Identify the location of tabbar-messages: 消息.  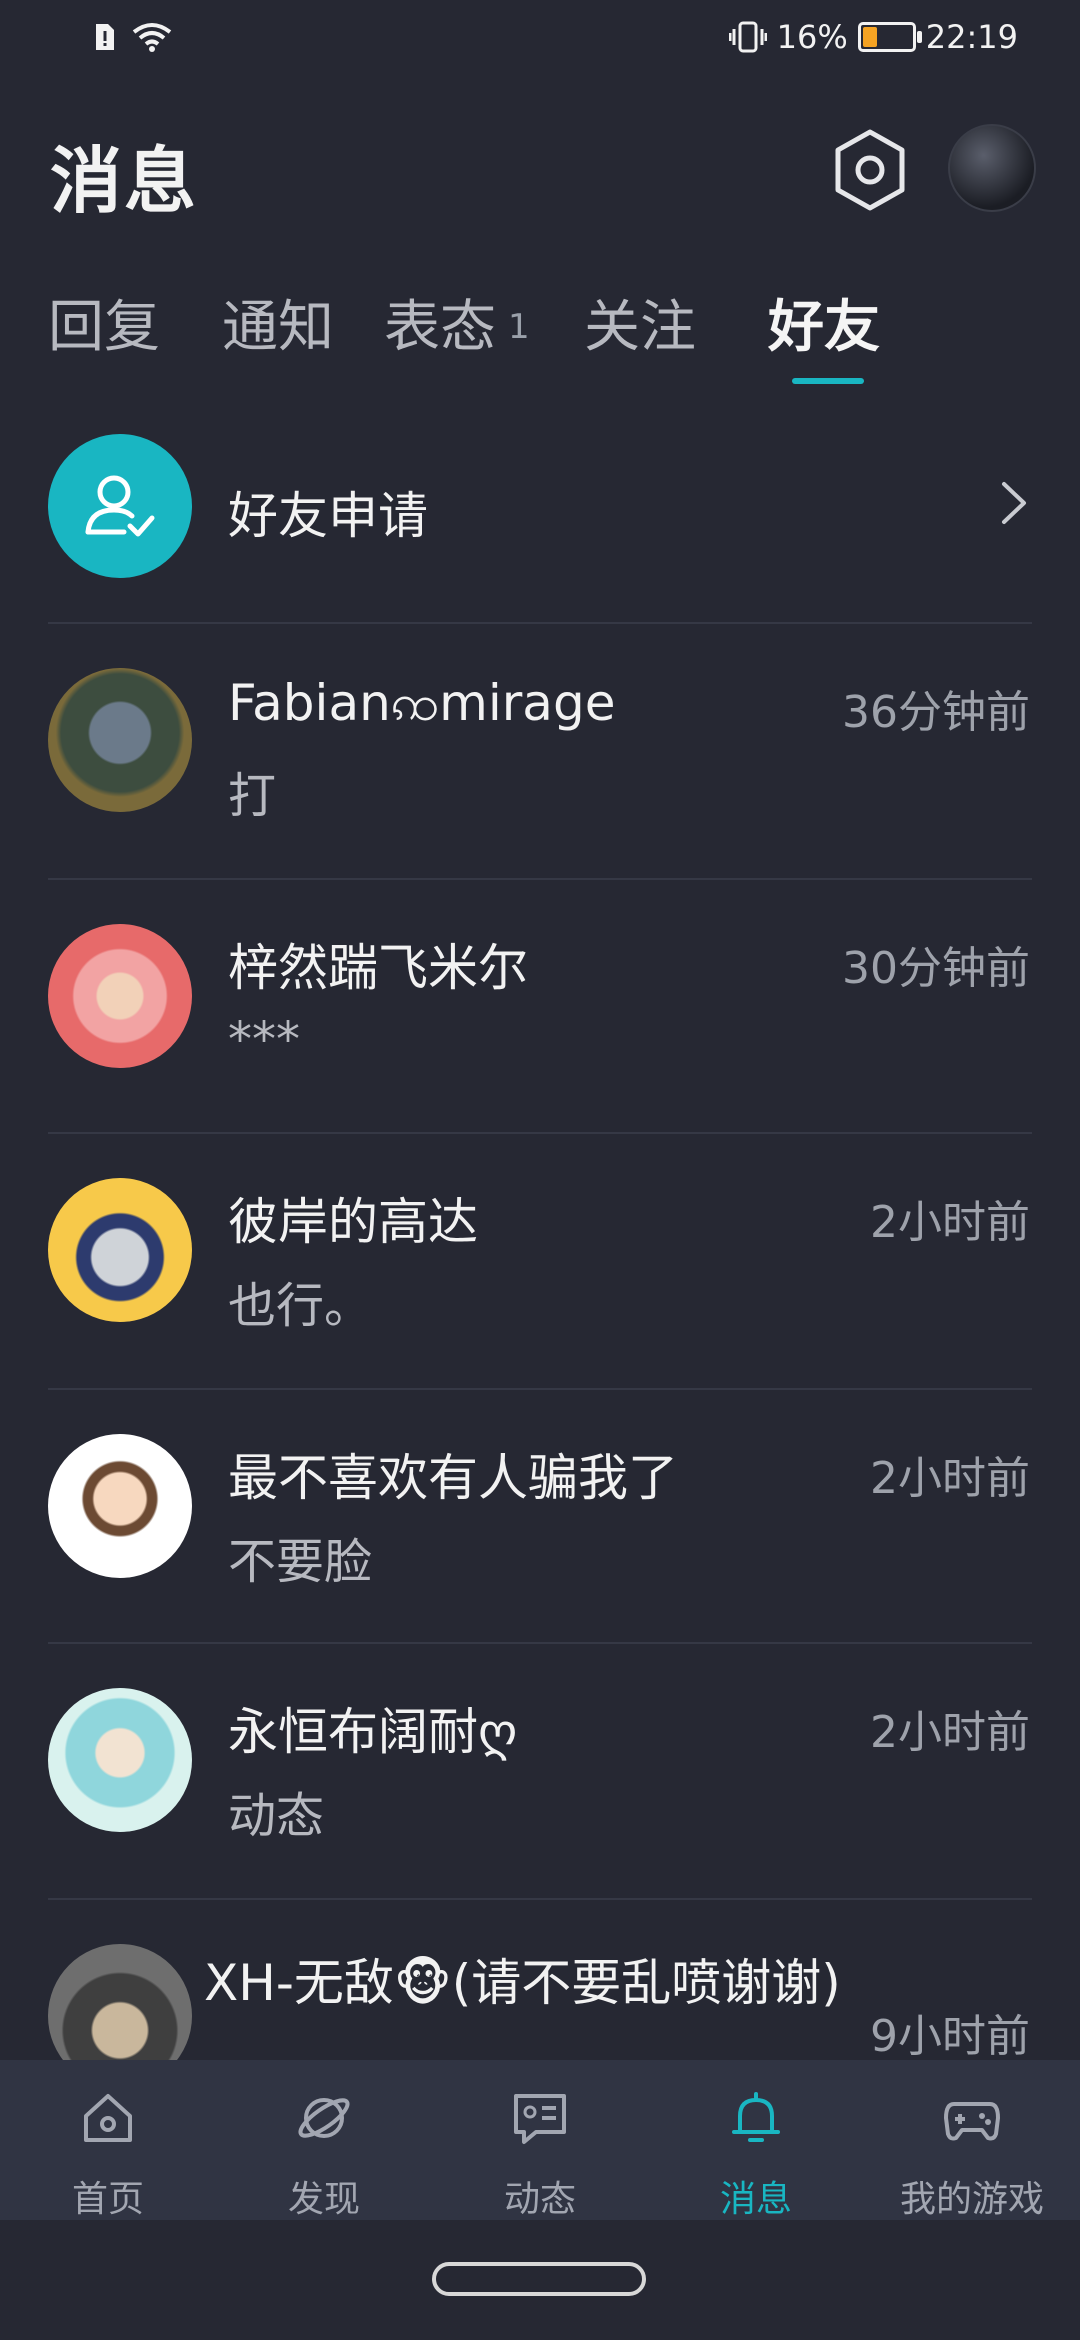
(756, 2140).